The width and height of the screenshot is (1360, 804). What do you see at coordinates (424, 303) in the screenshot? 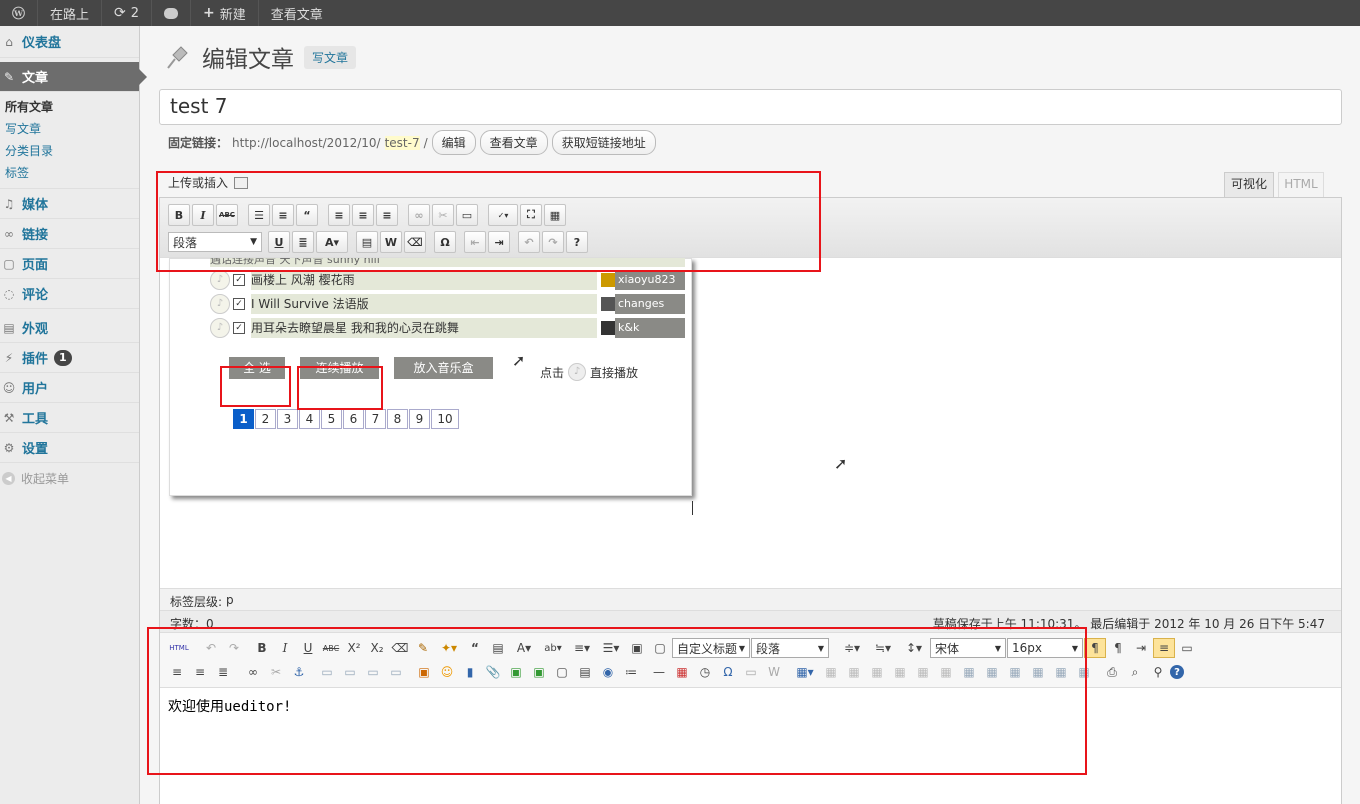
I see `song-title: I Will Survive 法语版` at bounding box center [424, 303].